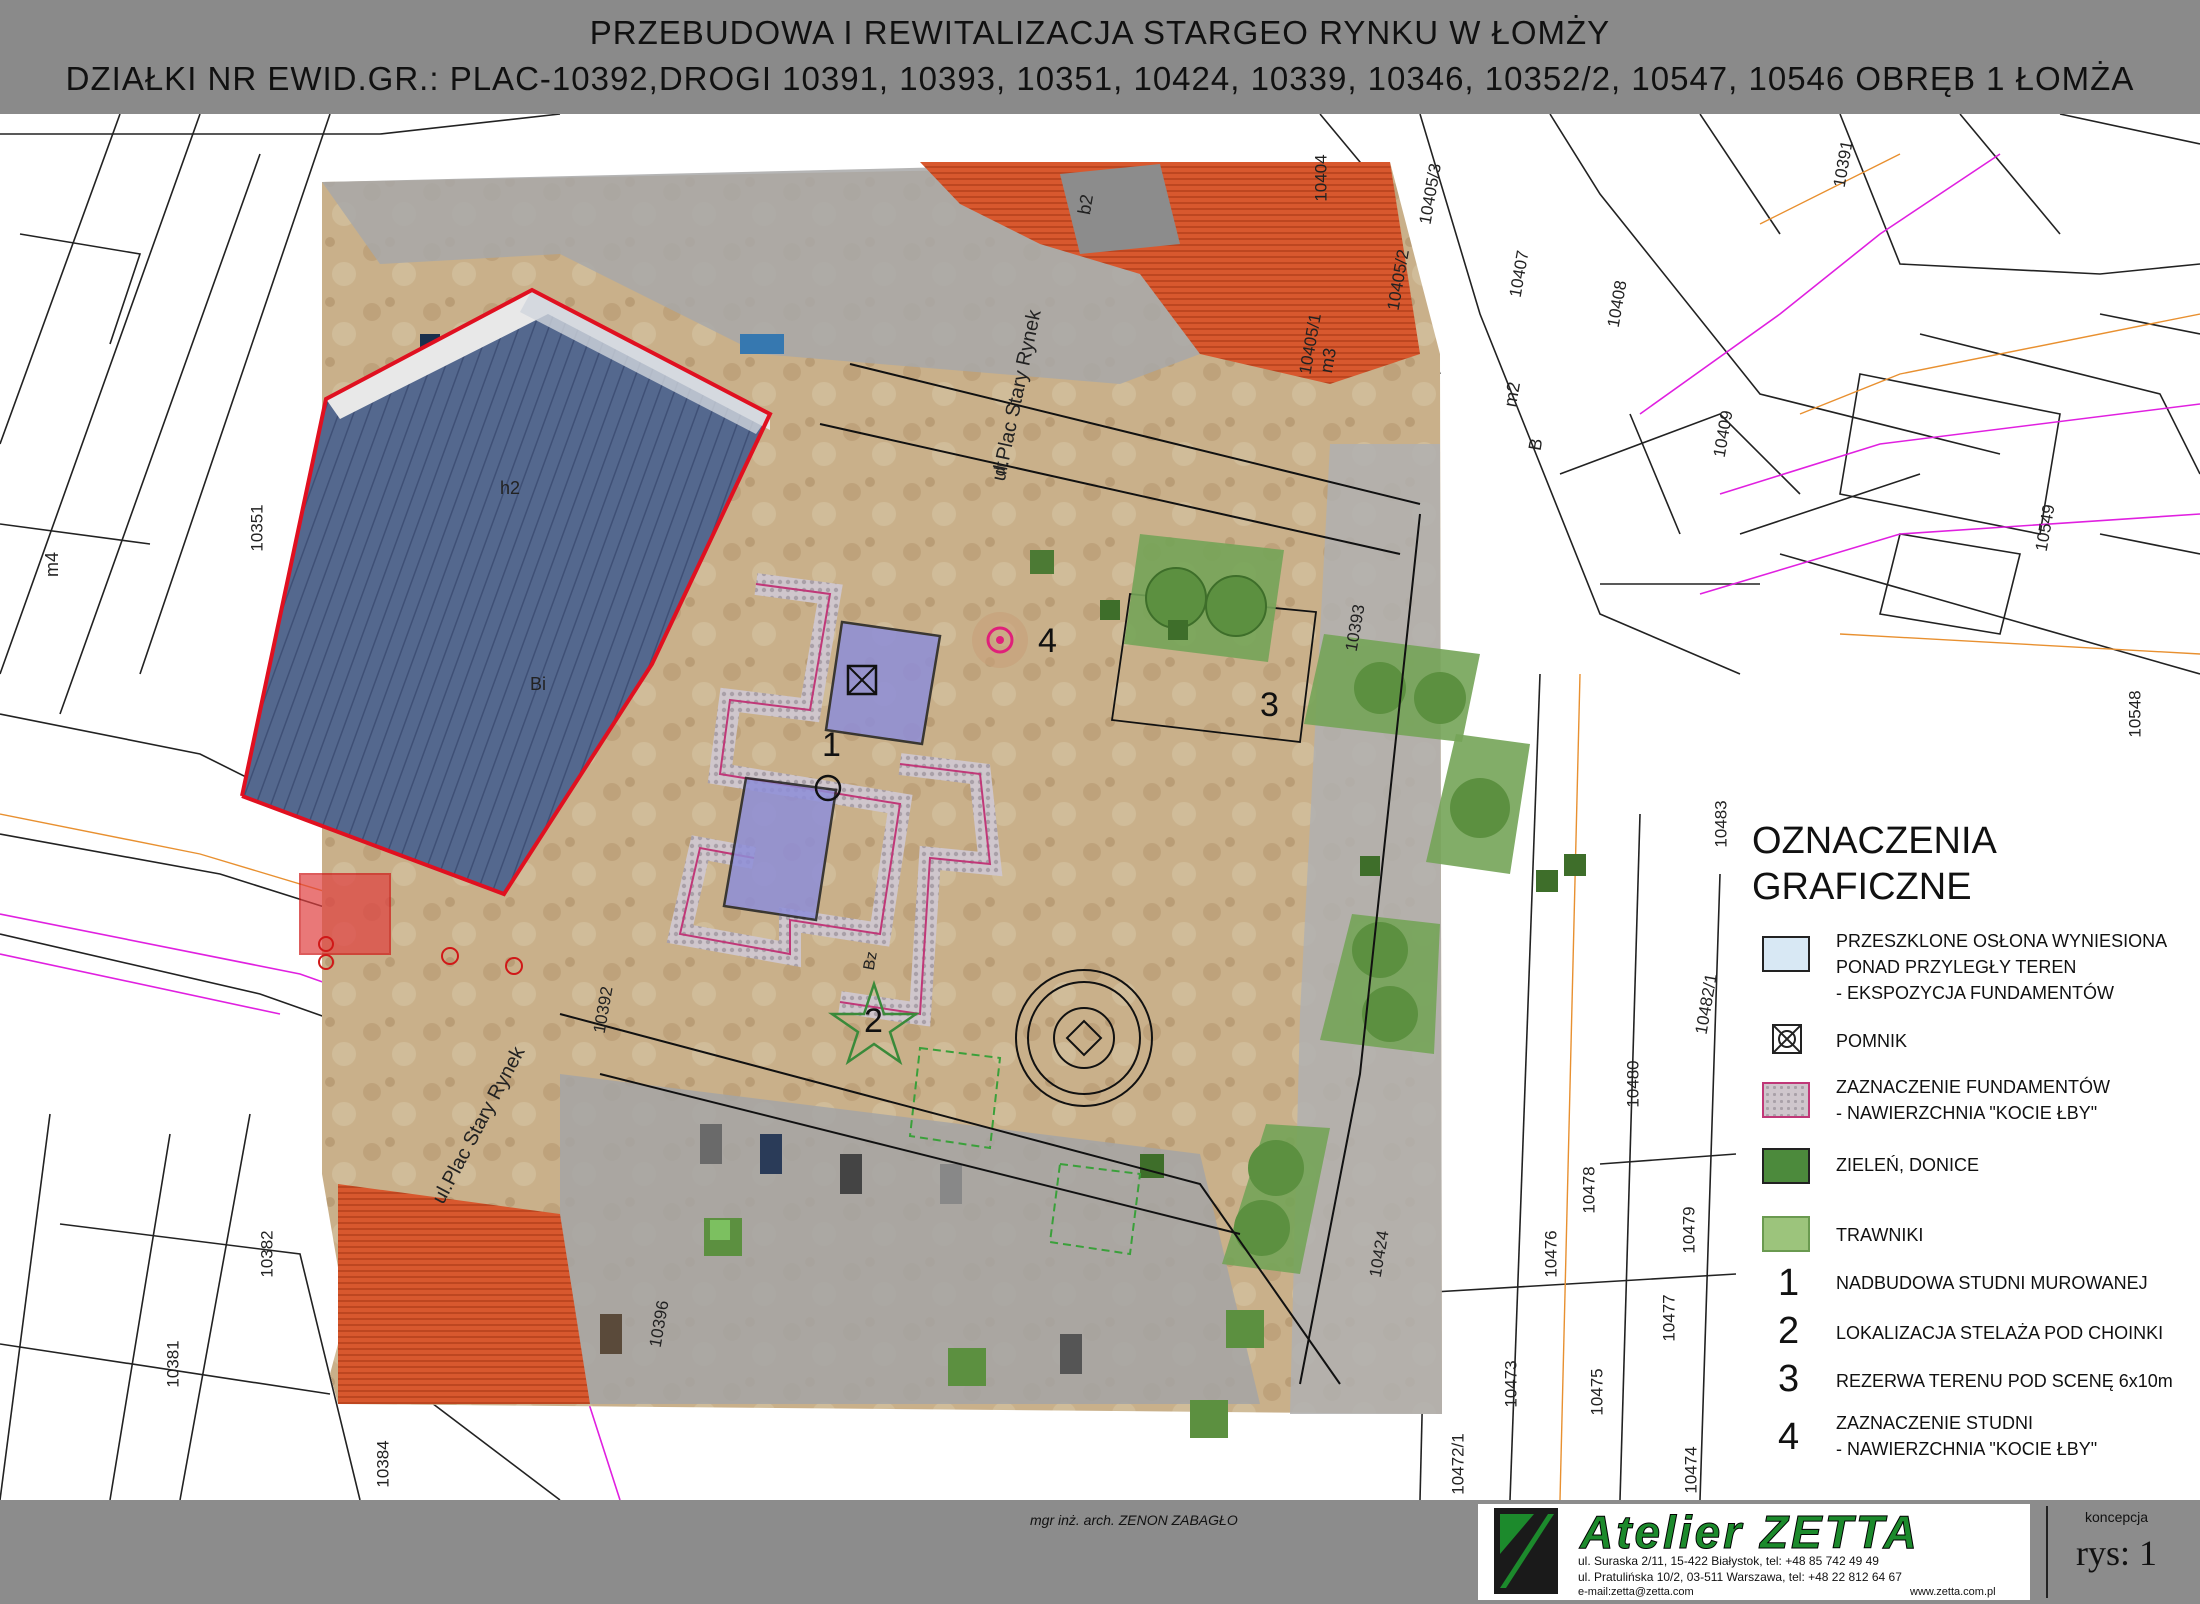  What do you see at coordinates (1691, 1470) in the screenshot?
I see `parcel-label-10474: 10474` at bounding box center [1691, 1470].